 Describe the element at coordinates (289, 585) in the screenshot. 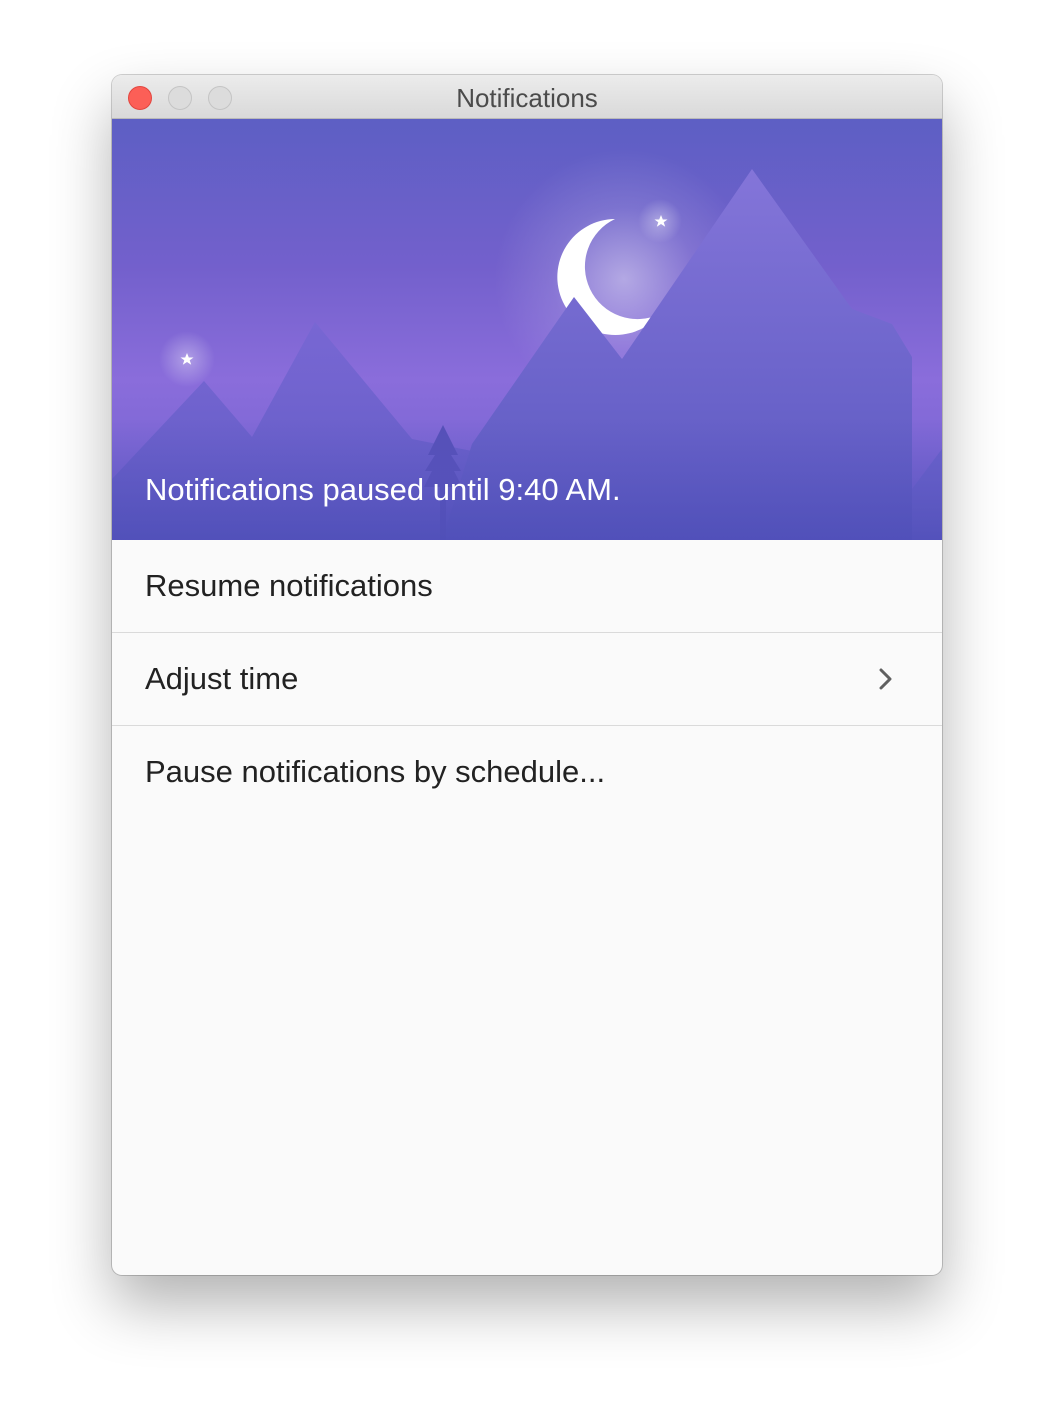

I see `menu-item-label: Resume notifications` at that location.